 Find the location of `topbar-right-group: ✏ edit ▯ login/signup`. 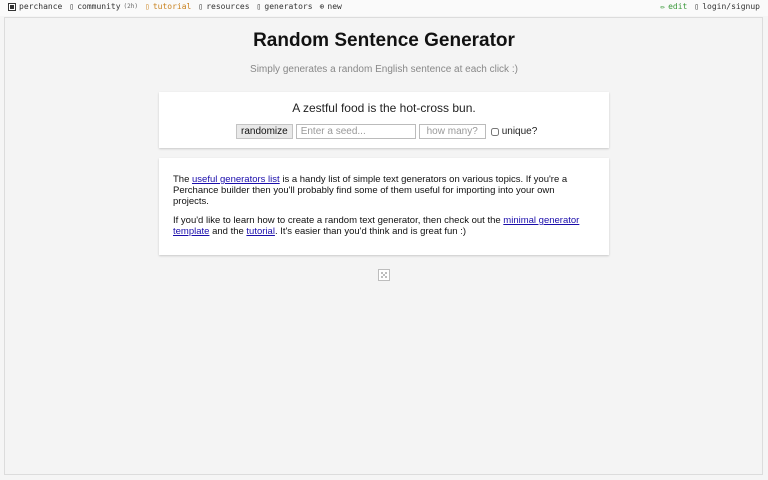

topbar-right-group: ✏ edit ▯ login/signup is located at coordinates (710, 6).